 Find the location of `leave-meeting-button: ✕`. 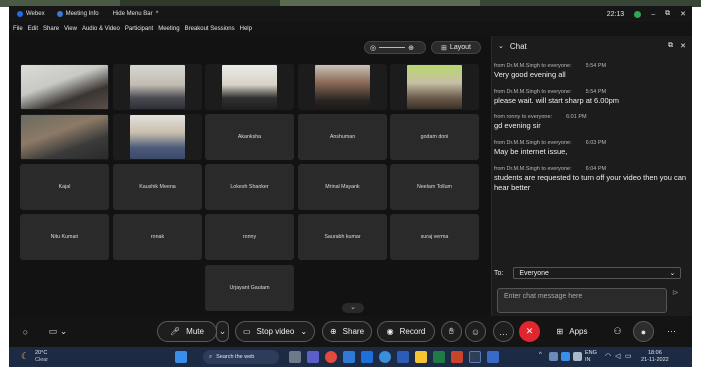

leave-meeting-button: ✕ is located at coordinates (529, 331).